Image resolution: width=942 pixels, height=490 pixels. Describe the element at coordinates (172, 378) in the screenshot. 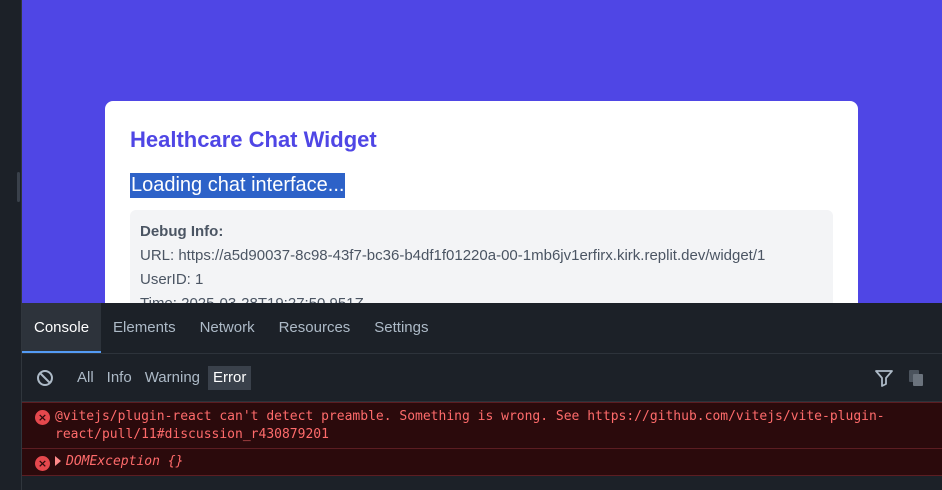

I see `filter-warning: Warning` at that location.